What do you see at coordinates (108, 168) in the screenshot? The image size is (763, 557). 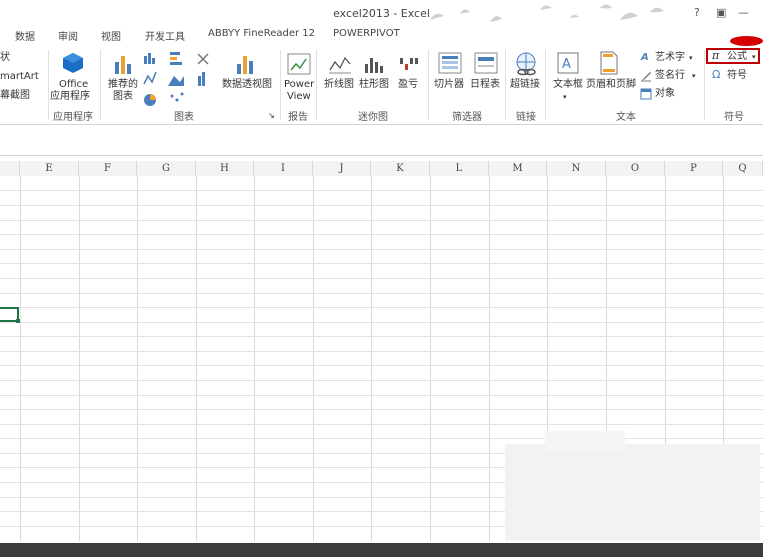 I see `column-header-f: F` at bounding box center [108, 168].